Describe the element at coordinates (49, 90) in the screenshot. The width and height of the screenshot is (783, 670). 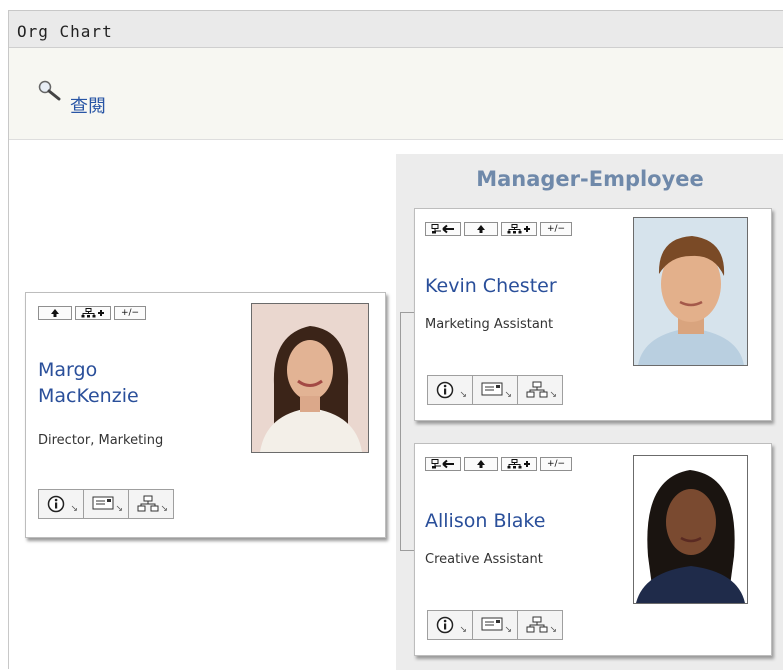
I see `magnifier-icon` at that location.